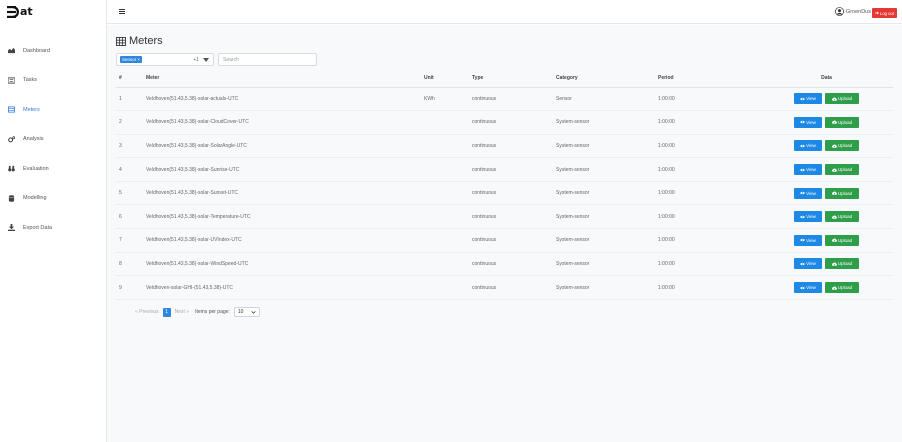 The width and height of the screenshot is (902, 442). I want to click on sidebar-item-analysis: Analysis, so click(53, 140).